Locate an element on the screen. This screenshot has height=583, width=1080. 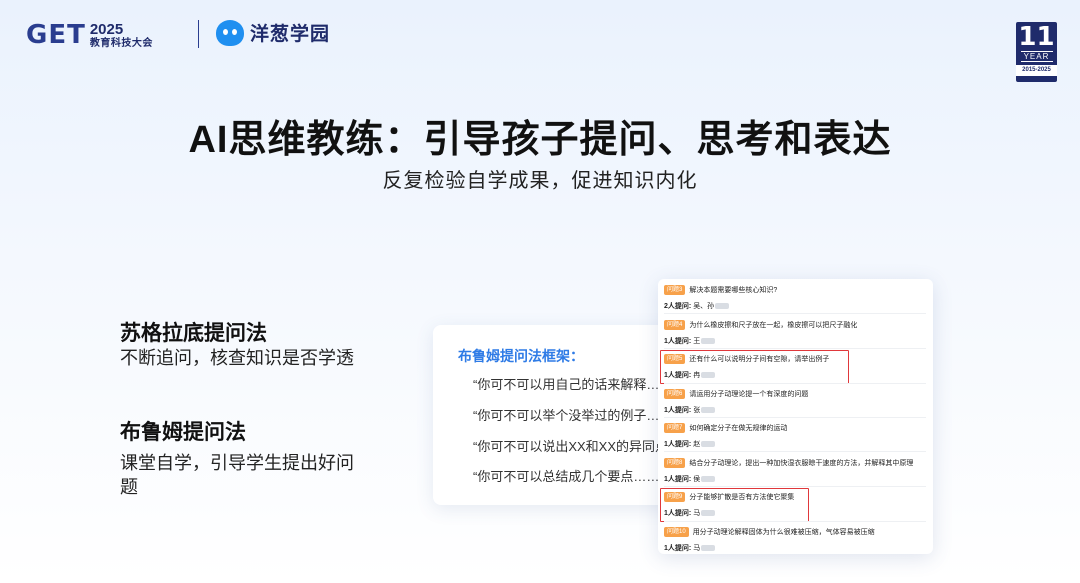
badge-number: 11 is located at coordinates (1036, 37).